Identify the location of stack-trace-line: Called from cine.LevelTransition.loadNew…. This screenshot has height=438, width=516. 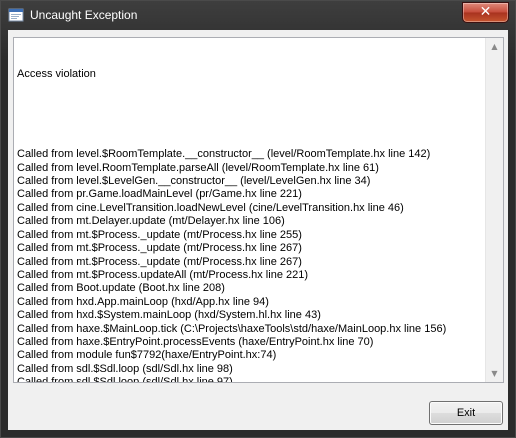
(210, 207).